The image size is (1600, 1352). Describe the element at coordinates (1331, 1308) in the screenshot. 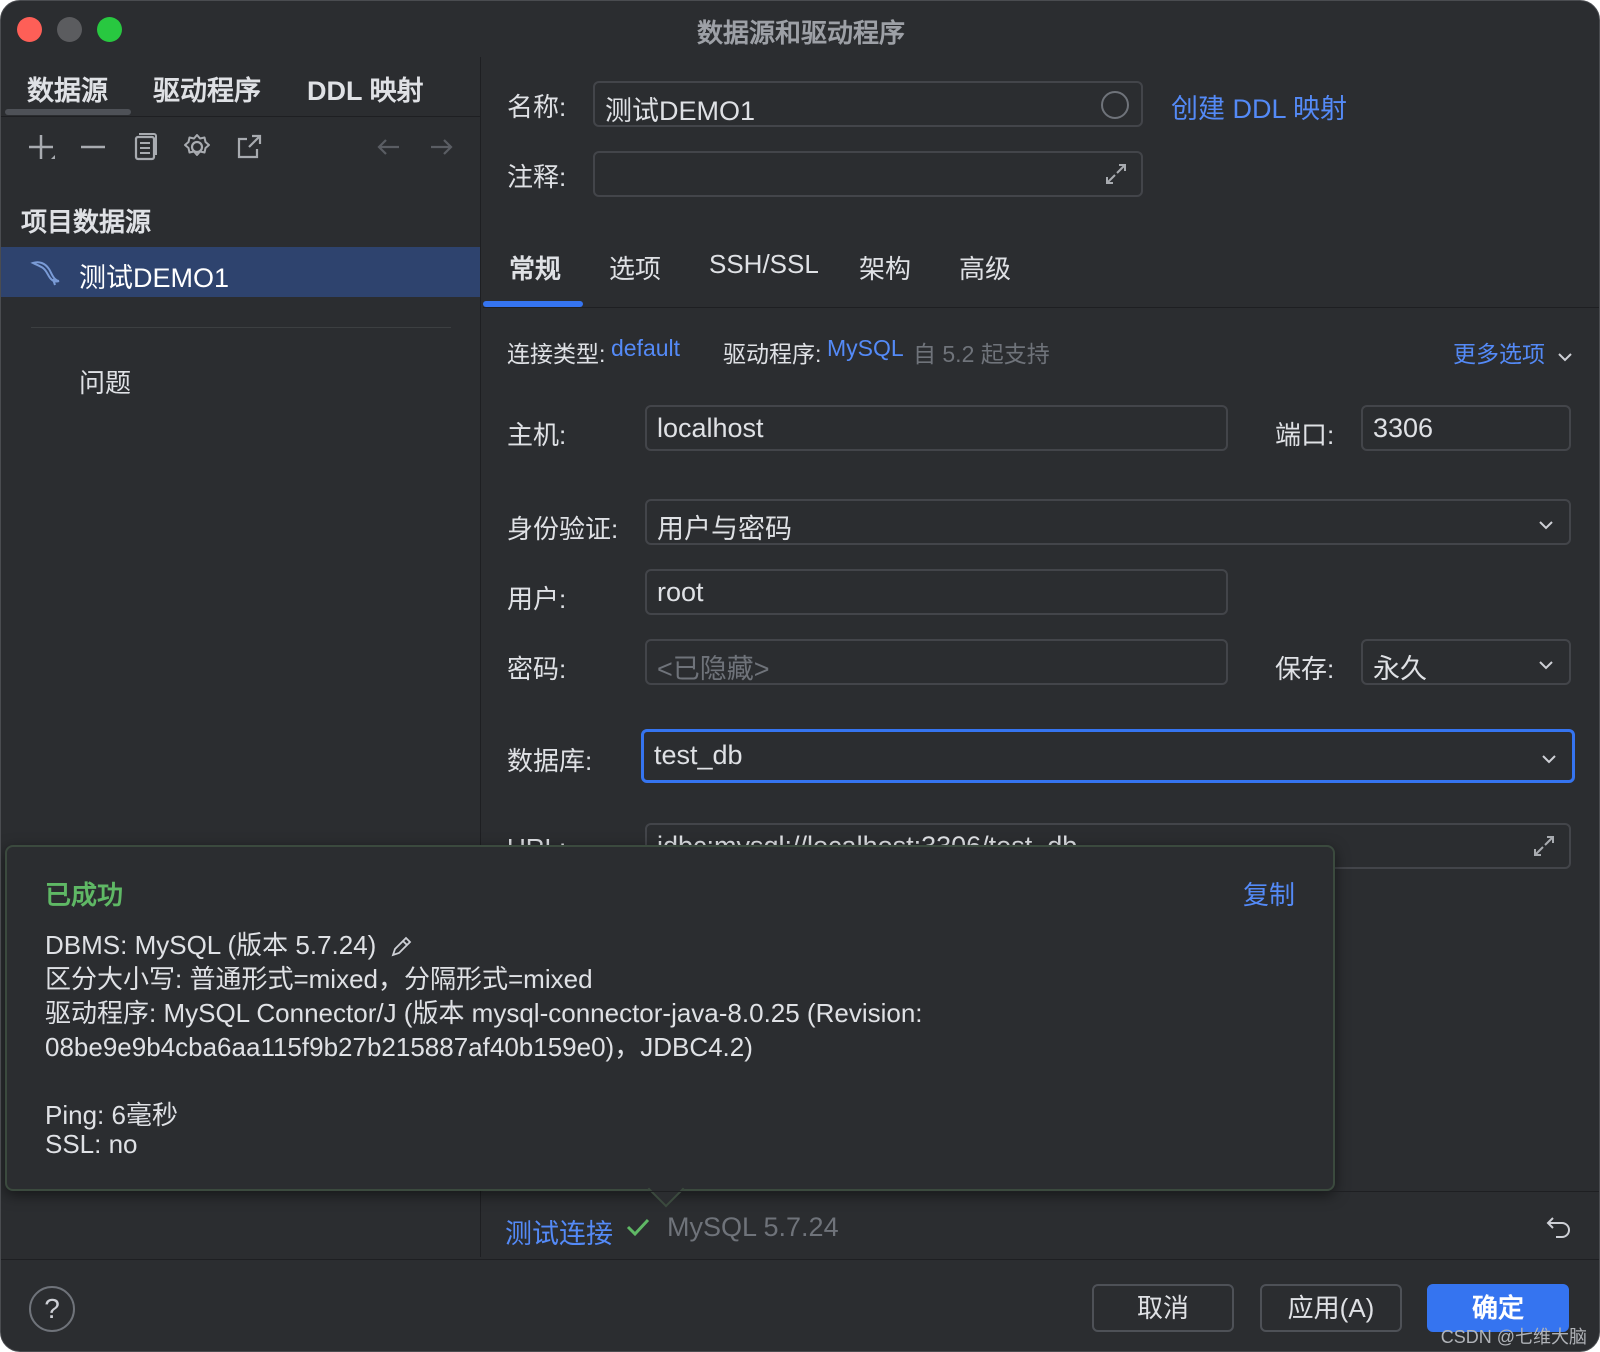

I see `apply-button: 应用(A)` at that location.